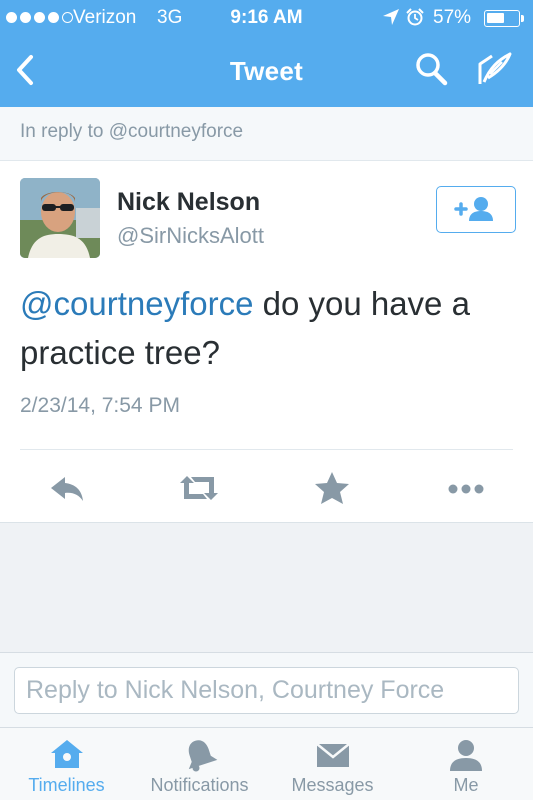  What do you see at coordinates (66, 754) in the screenshot?
I see `home-icon` at bounding box center [66, 754].